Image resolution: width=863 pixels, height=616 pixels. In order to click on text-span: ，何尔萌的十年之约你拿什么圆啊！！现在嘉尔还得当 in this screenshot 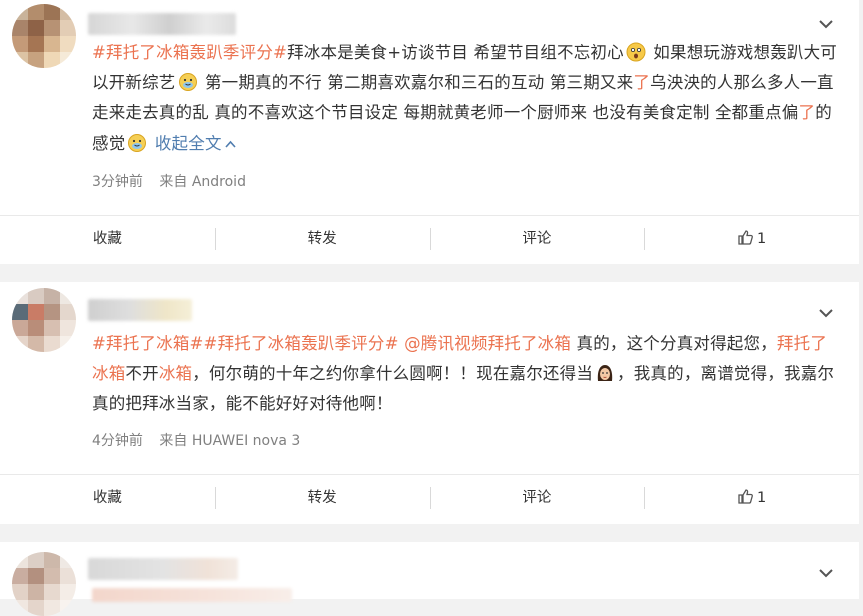, I will do `click(393, 373)`.